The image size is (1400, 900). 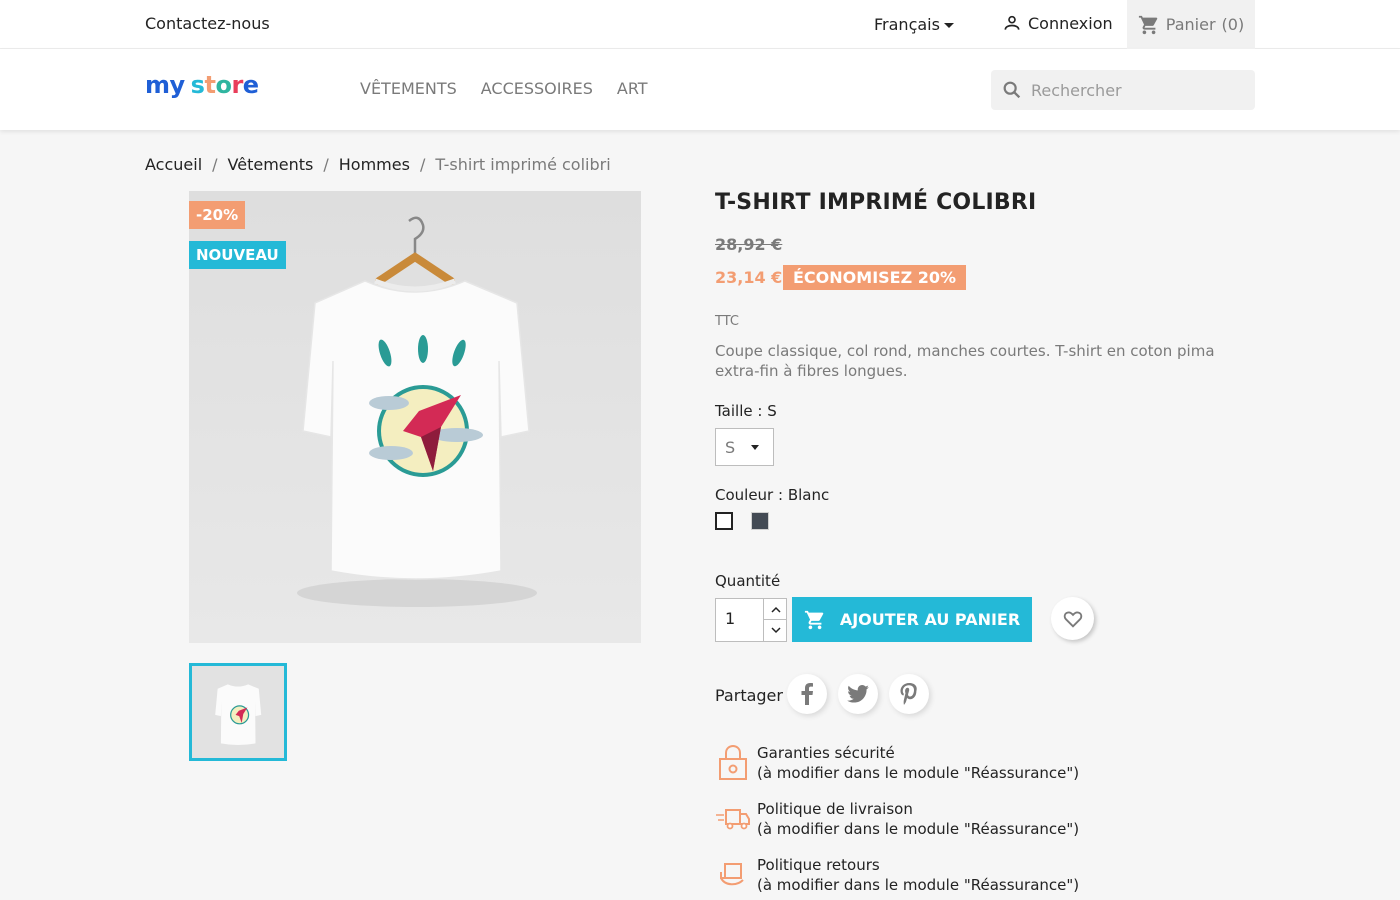 I want to click on share-facebook-button, so click(x=807, y=694).